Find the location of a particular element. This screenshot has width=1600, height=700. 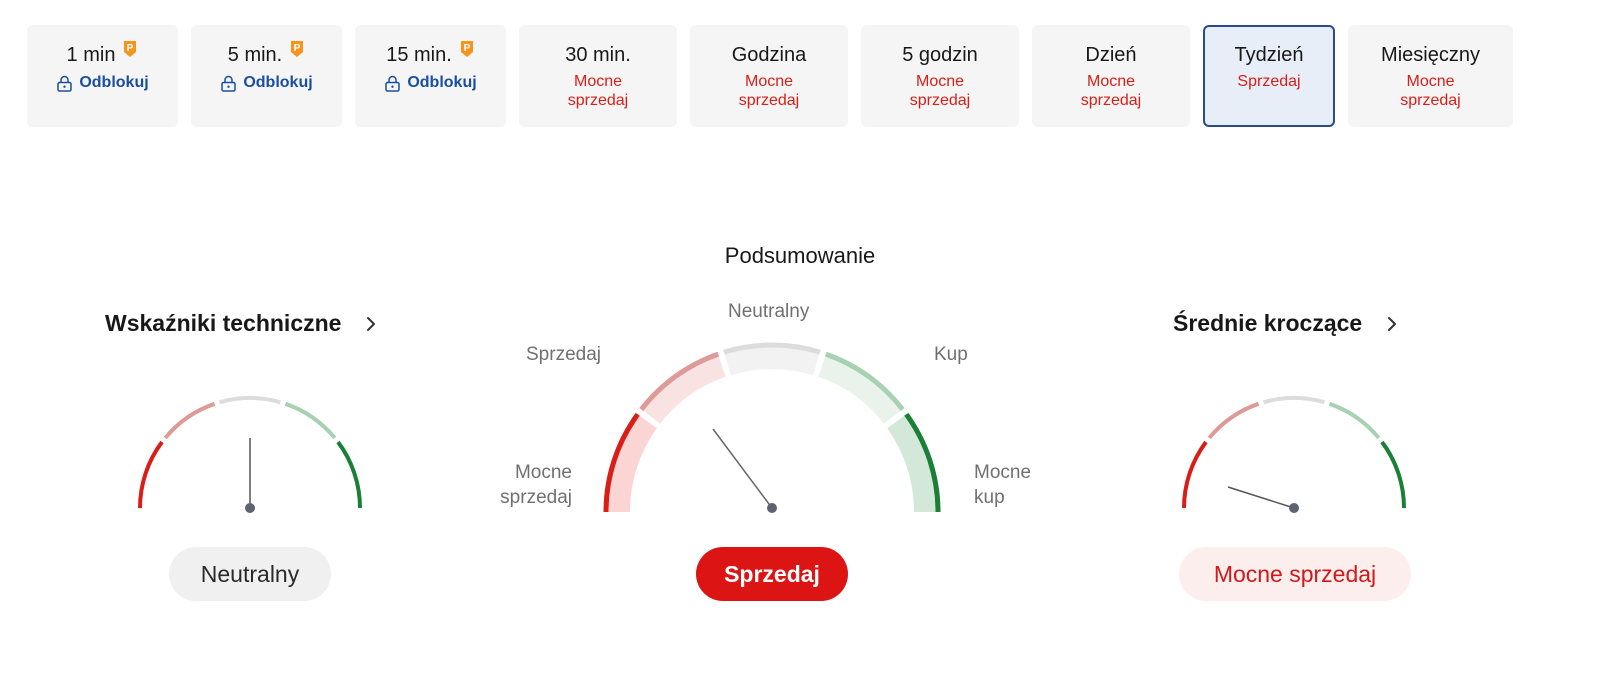

gauge-label-neutral: Neutralny is located at coordinates (769, 311).